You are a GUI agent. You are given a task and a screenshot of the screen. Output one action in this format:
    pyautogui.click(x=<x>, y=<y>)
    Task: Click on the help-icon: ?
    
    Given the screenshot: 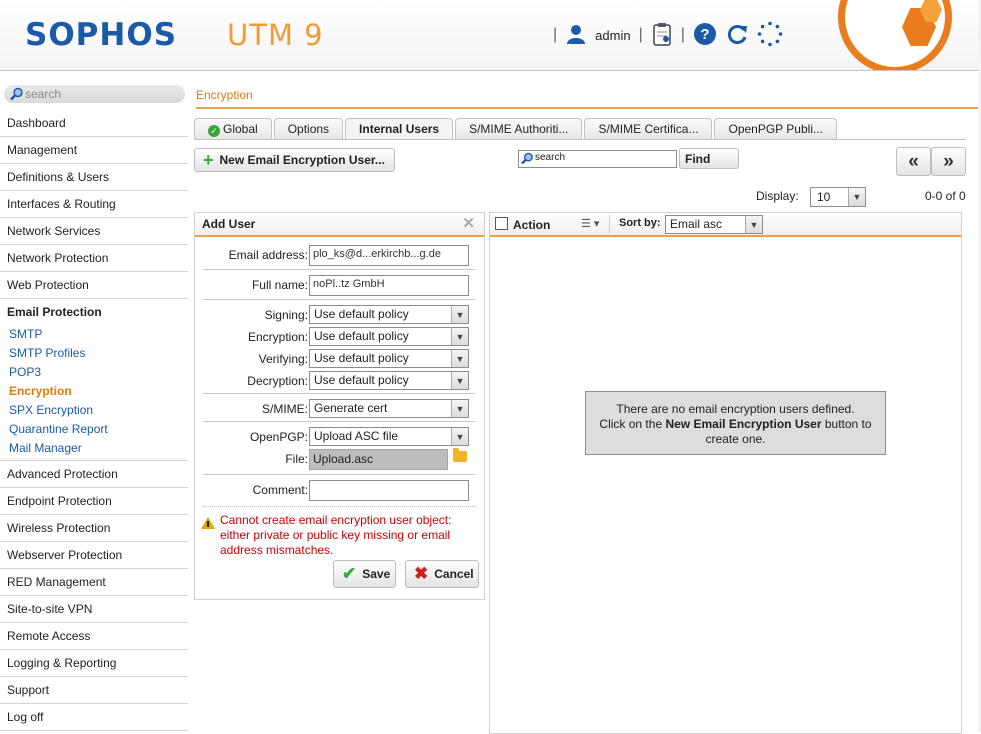 What is the action you would take?
    pyautogui.click(x=705, y=35)
    